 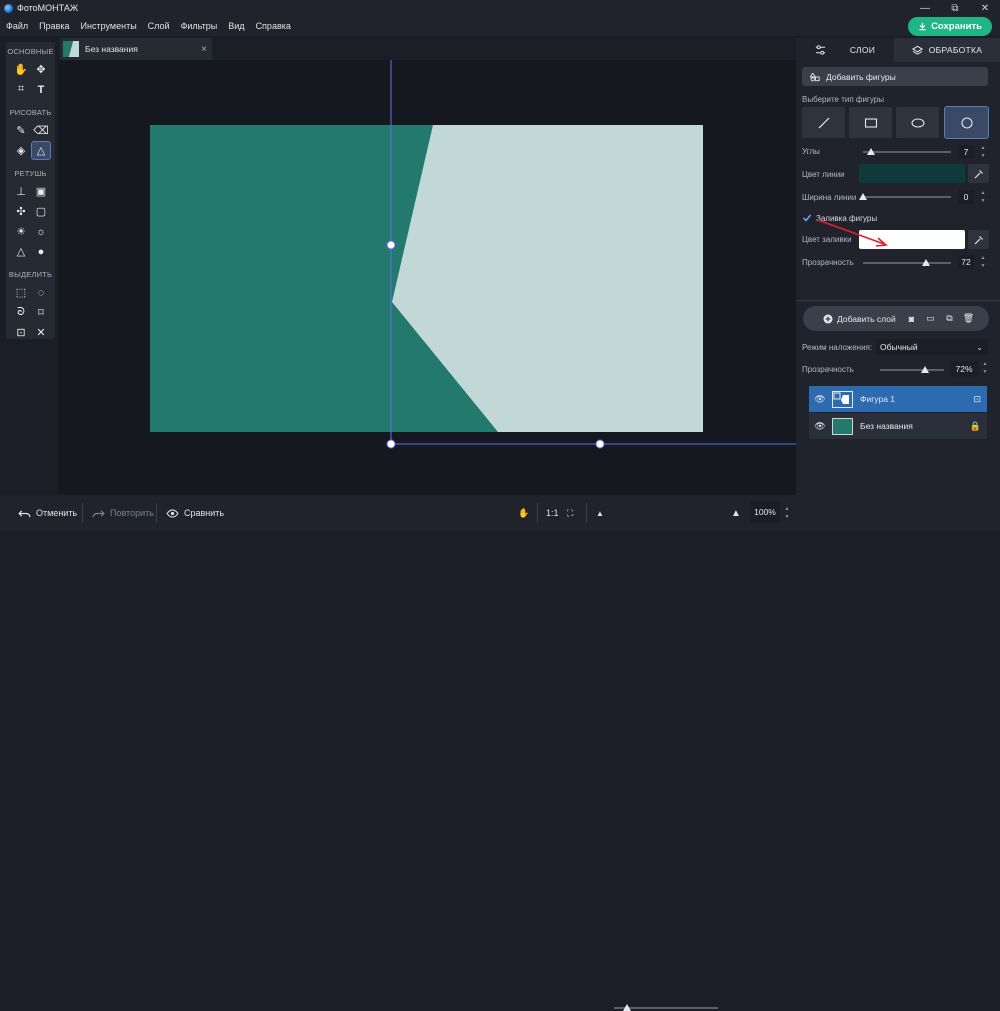 I want to click on corners-slider-thumb, so click(x=871, y=151).